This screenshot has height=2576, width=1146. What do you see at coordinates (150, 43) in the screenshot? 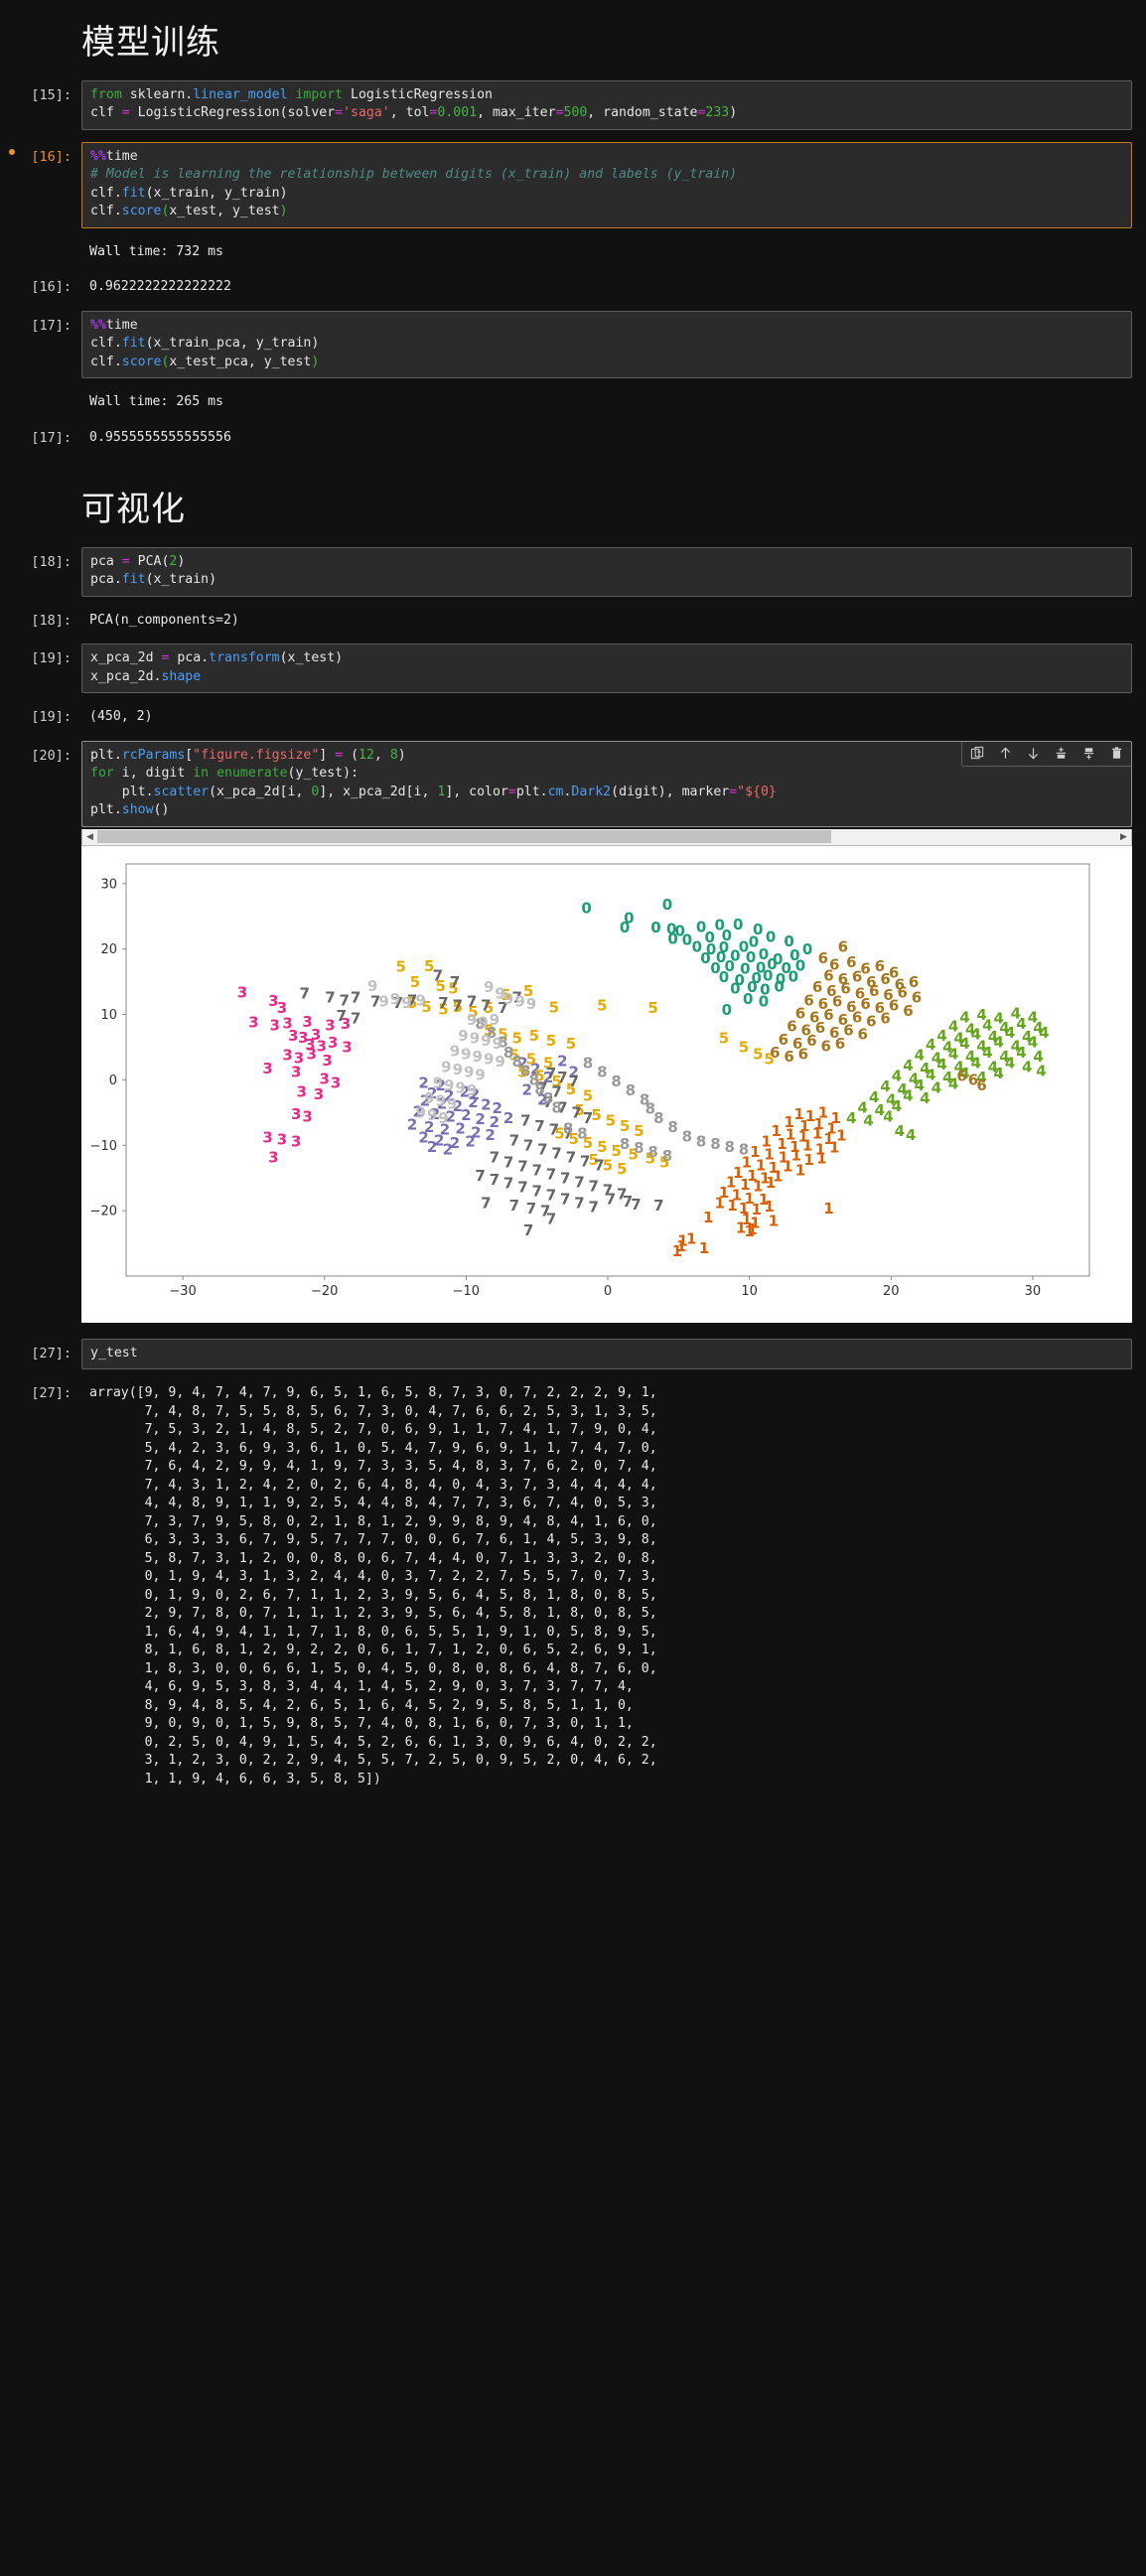
I see `page-title: 模型训练` at bounding box center [150, 43].